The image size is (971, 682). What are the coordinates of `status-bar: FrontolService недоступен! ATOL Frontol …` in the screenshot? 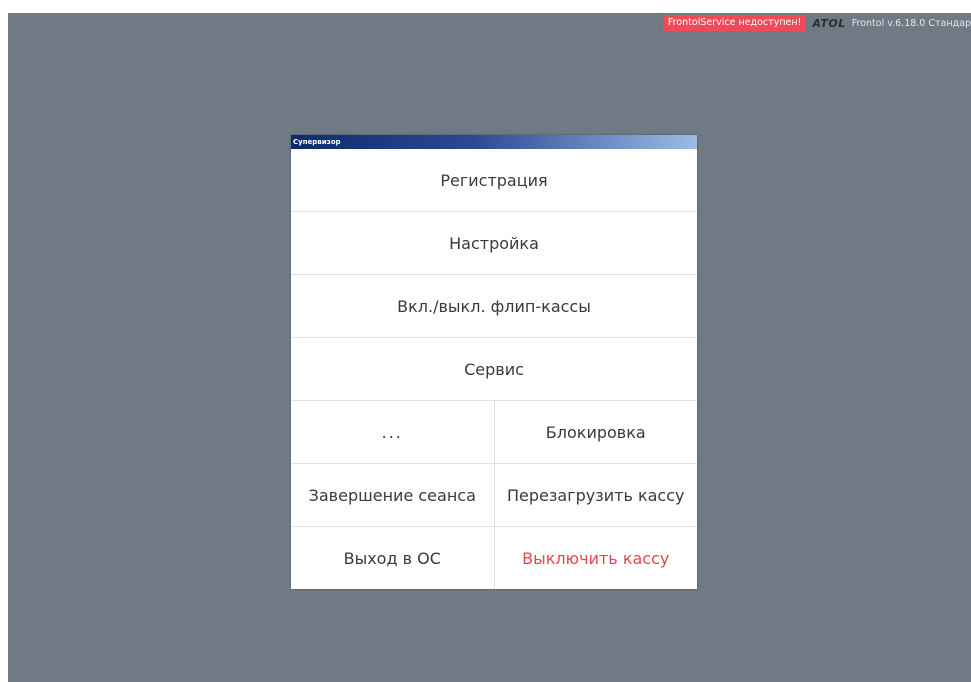 It's located at (816, 23).